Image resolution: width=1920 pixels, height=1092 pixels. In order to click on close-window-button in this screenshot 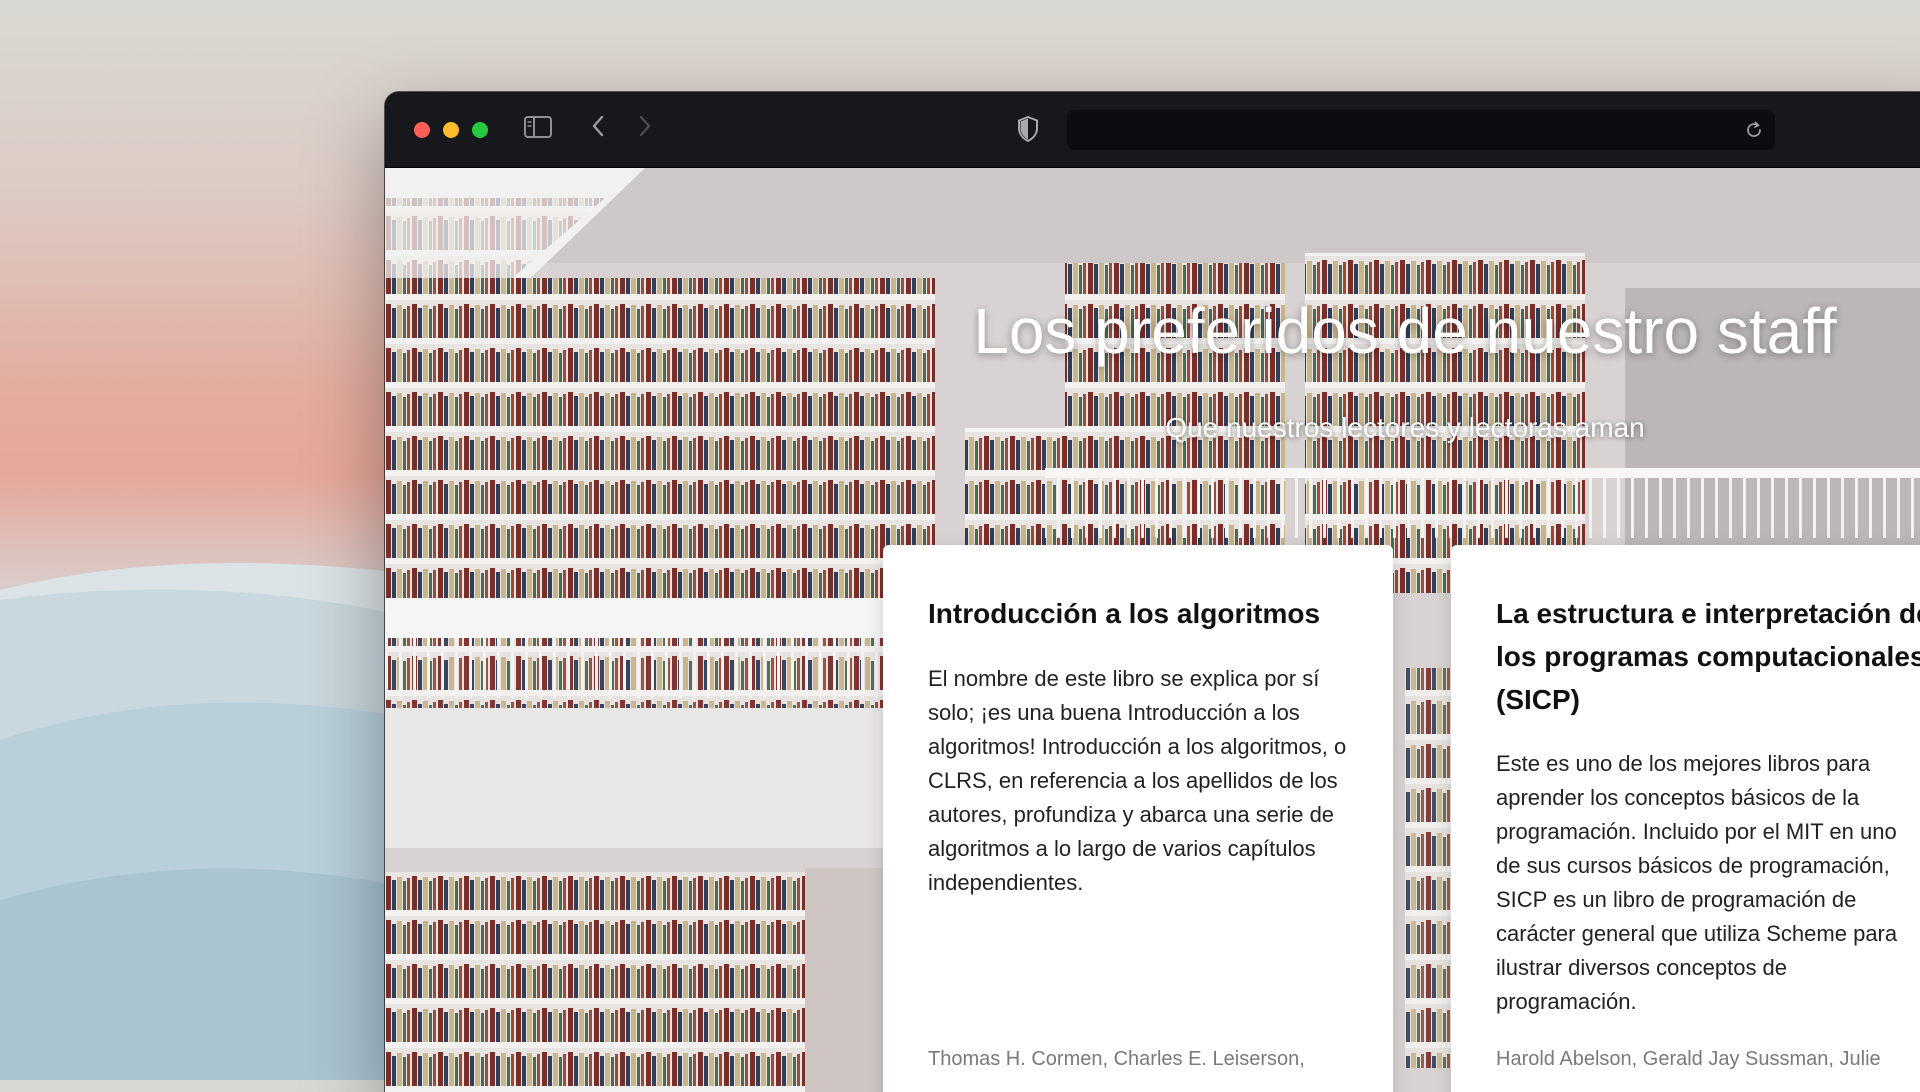, I will do `click(422, 130)`.